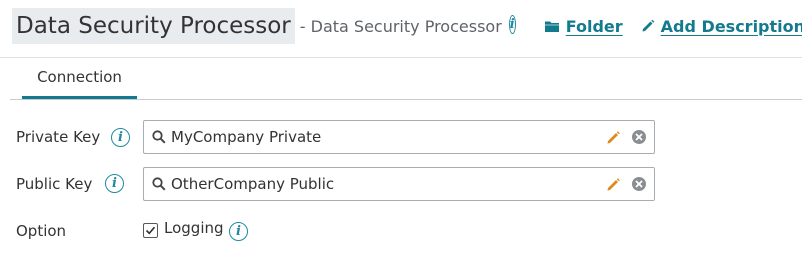  Describe the element at coordinates (648, 25) in the screenshot. I see `pencil-icon` at that location.